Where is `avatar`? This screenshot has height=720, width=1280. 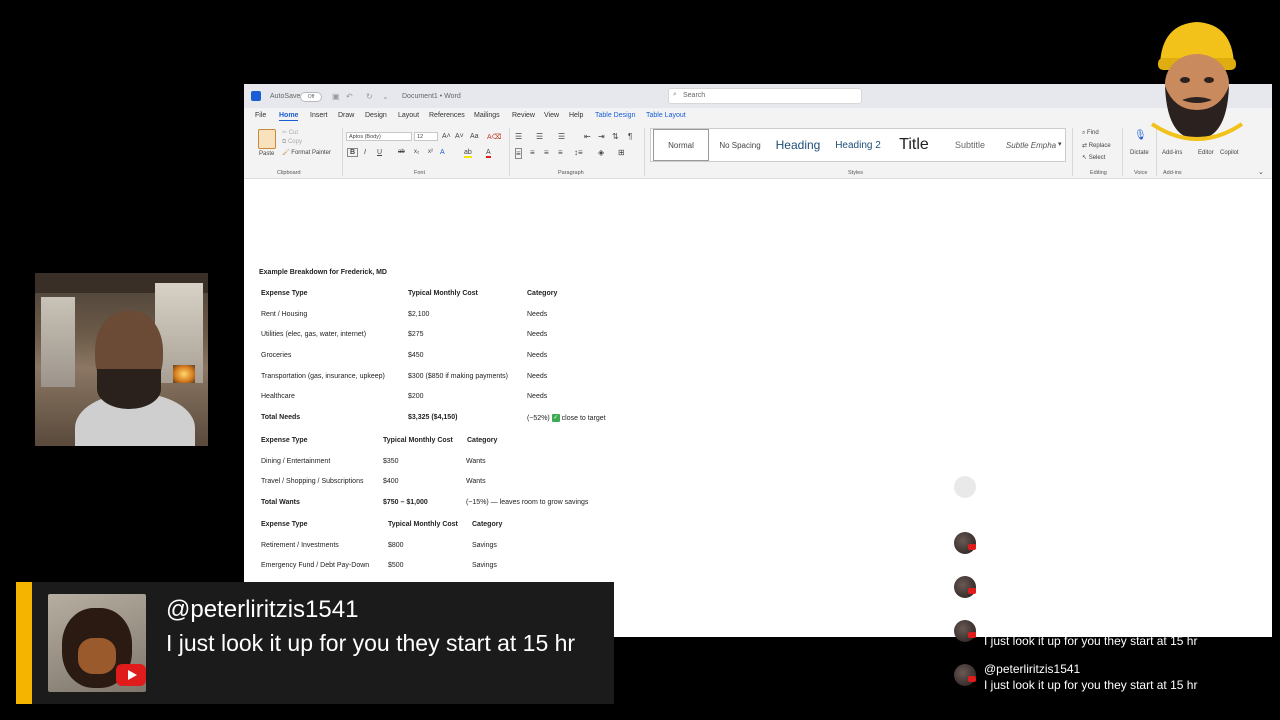 avatar is located at coordinates (965, 543).